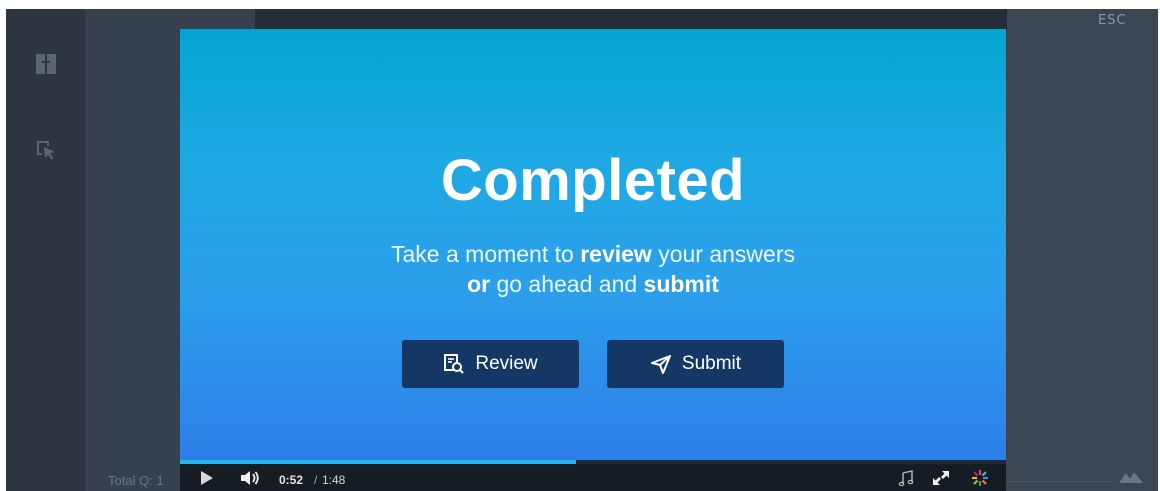  What do you see at coordinates (136, 480) in the screenshot?
I see `total-questions-label: Total Q: 1` at bounding box center [136, 480].